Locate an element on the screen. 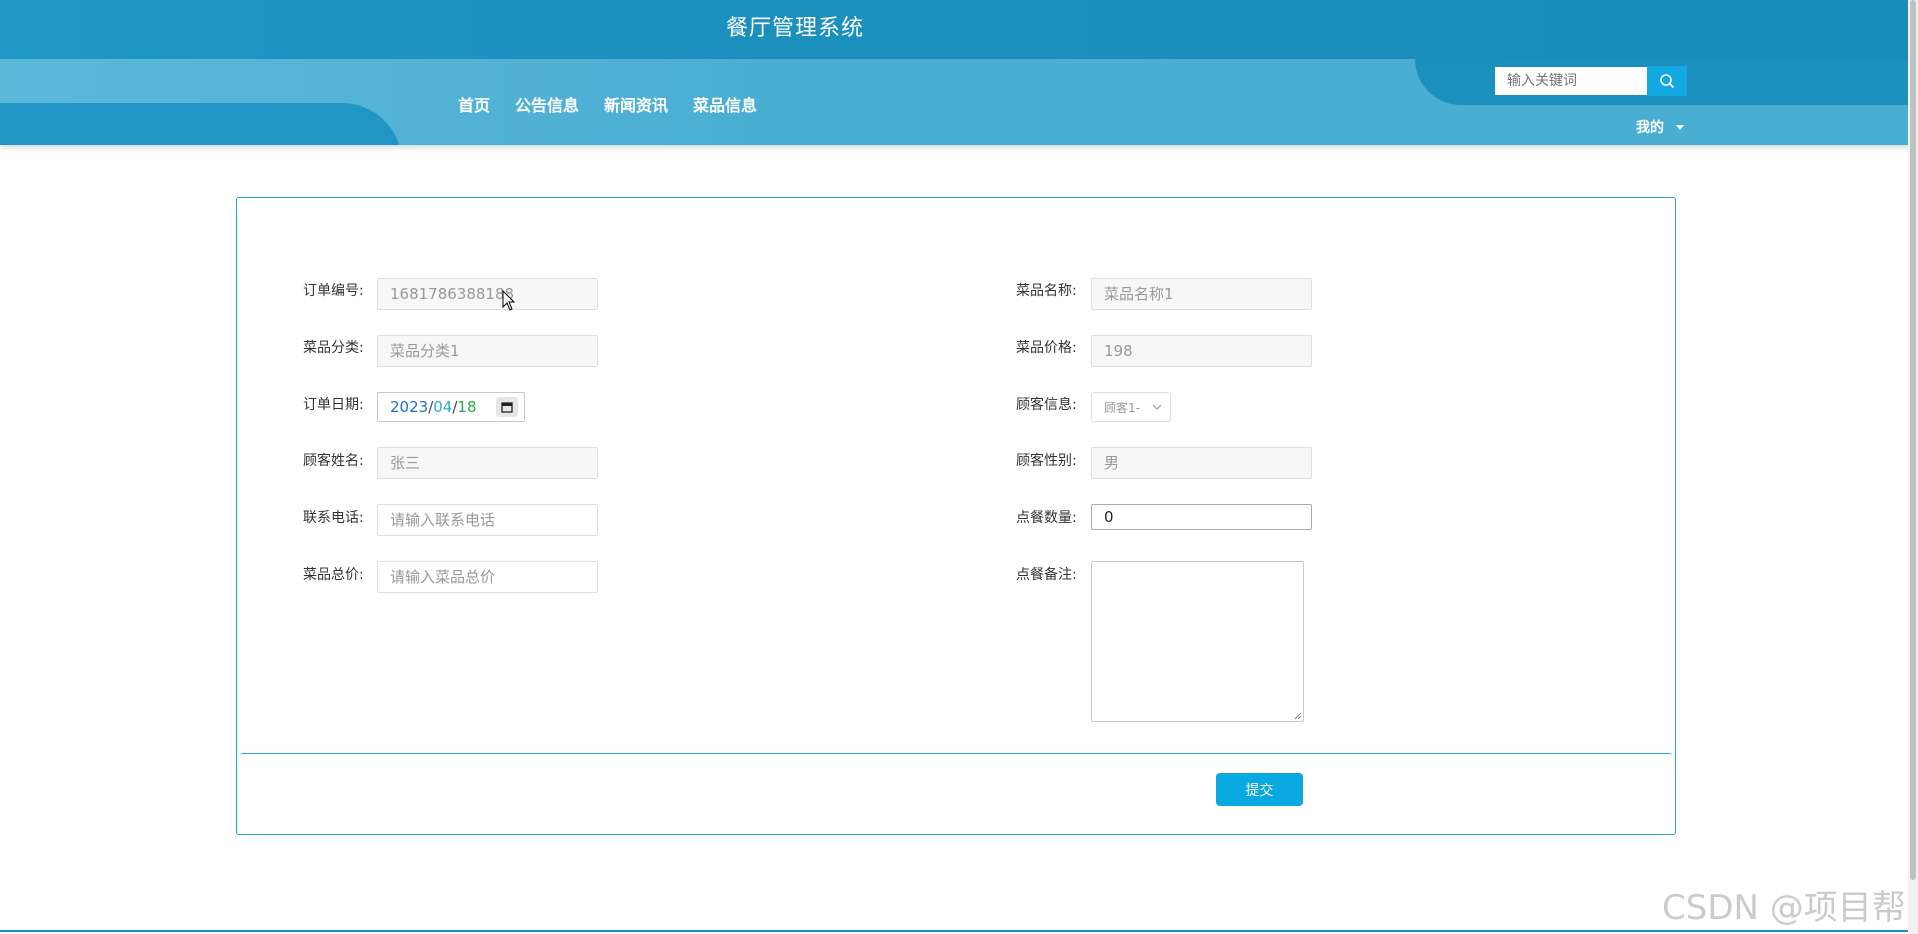 This screenshot has height=934, width=1918. calendar-icon is located at coordinates (507, 407).